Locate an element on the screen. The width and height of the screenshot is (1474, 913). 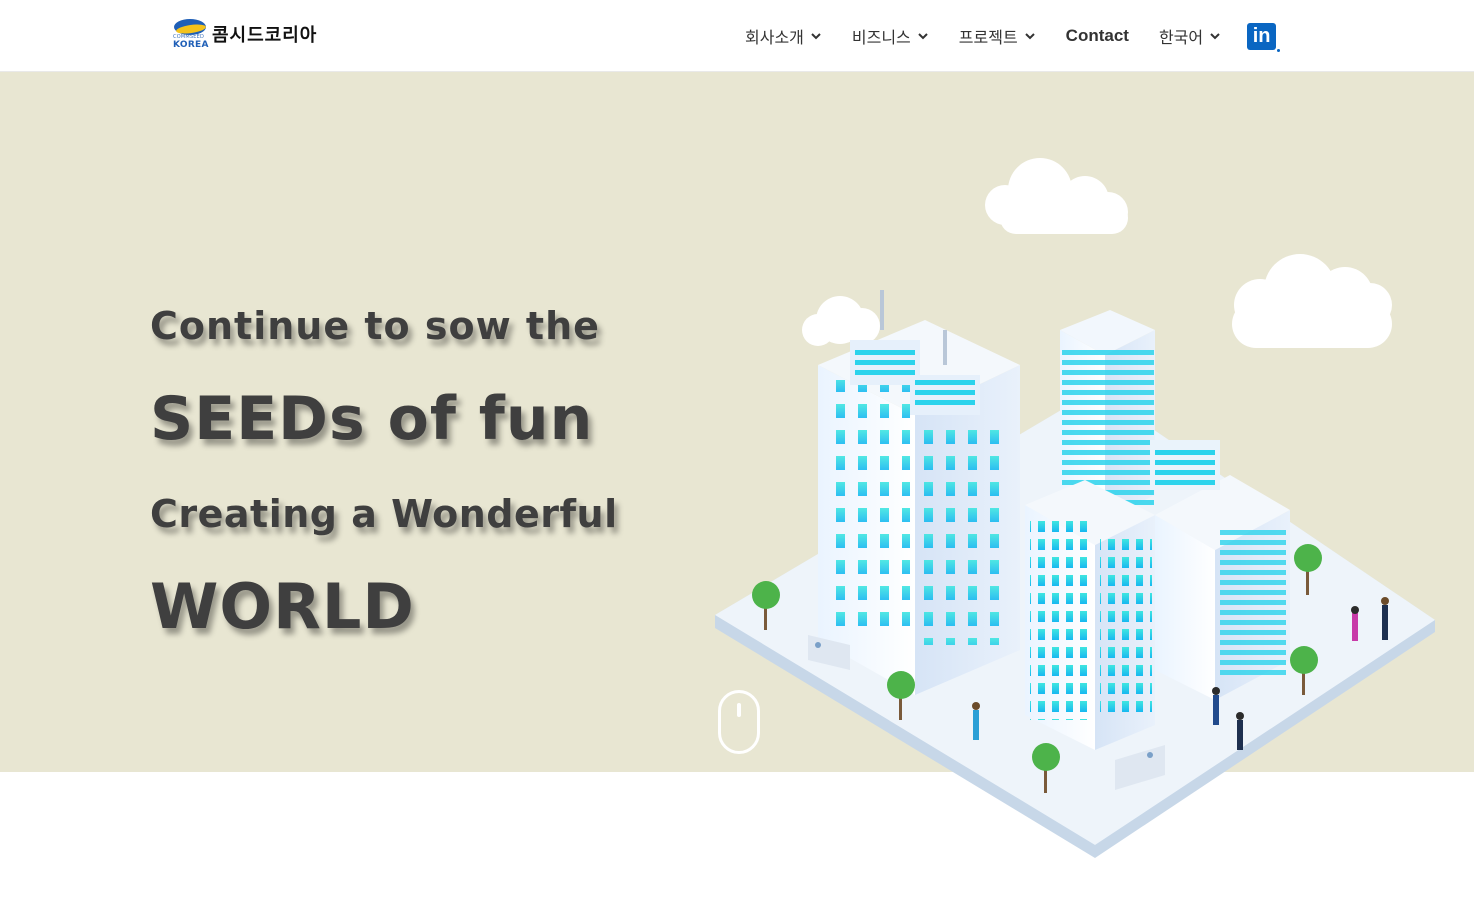
hero-line-2: SEEDs of fun is located at coordinates (372, 419).